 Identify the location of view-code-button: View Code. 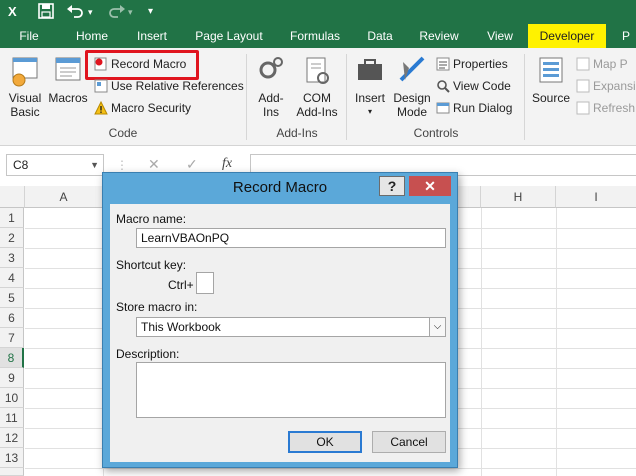
(473, 86).